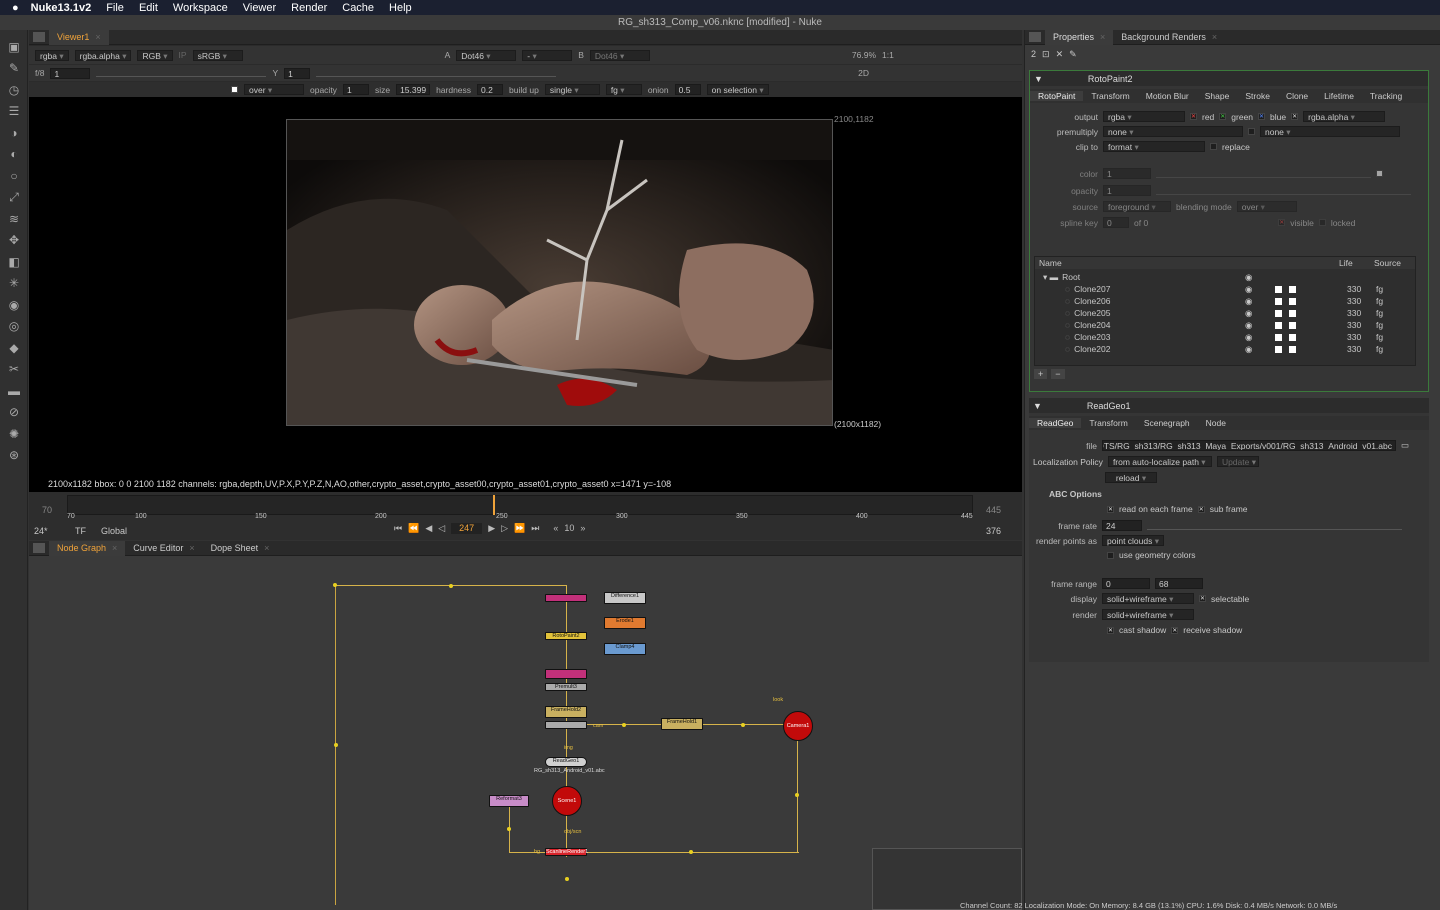 This screenshot has width=1440, height=910. What do you see at coordinates (14, 219) in the screenshot?
I see `layers-icon: ≋` at bounding box center [14, 219].